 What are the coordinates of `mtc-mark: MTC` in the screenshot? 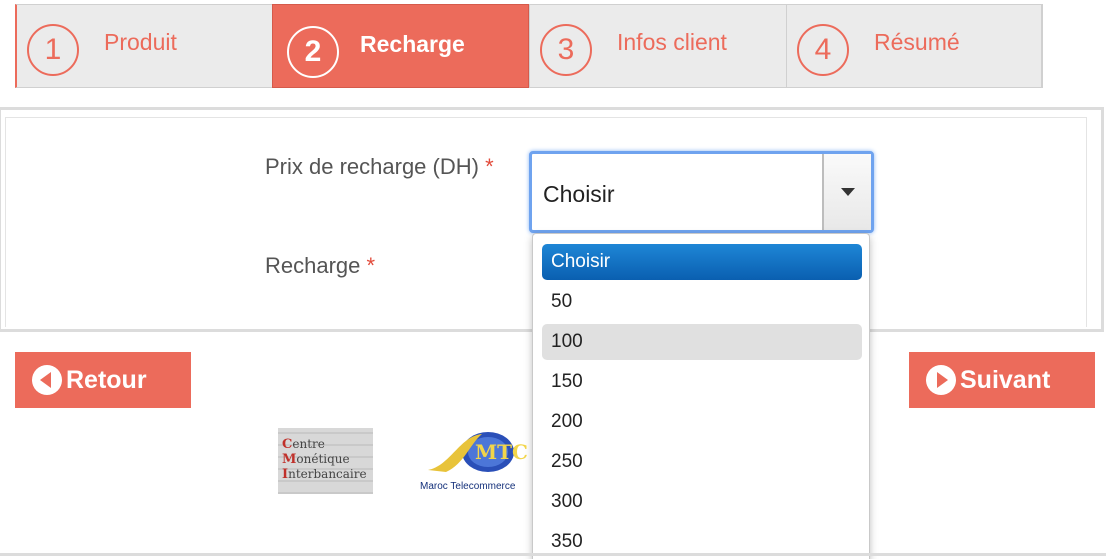 It's located at (501, 452).